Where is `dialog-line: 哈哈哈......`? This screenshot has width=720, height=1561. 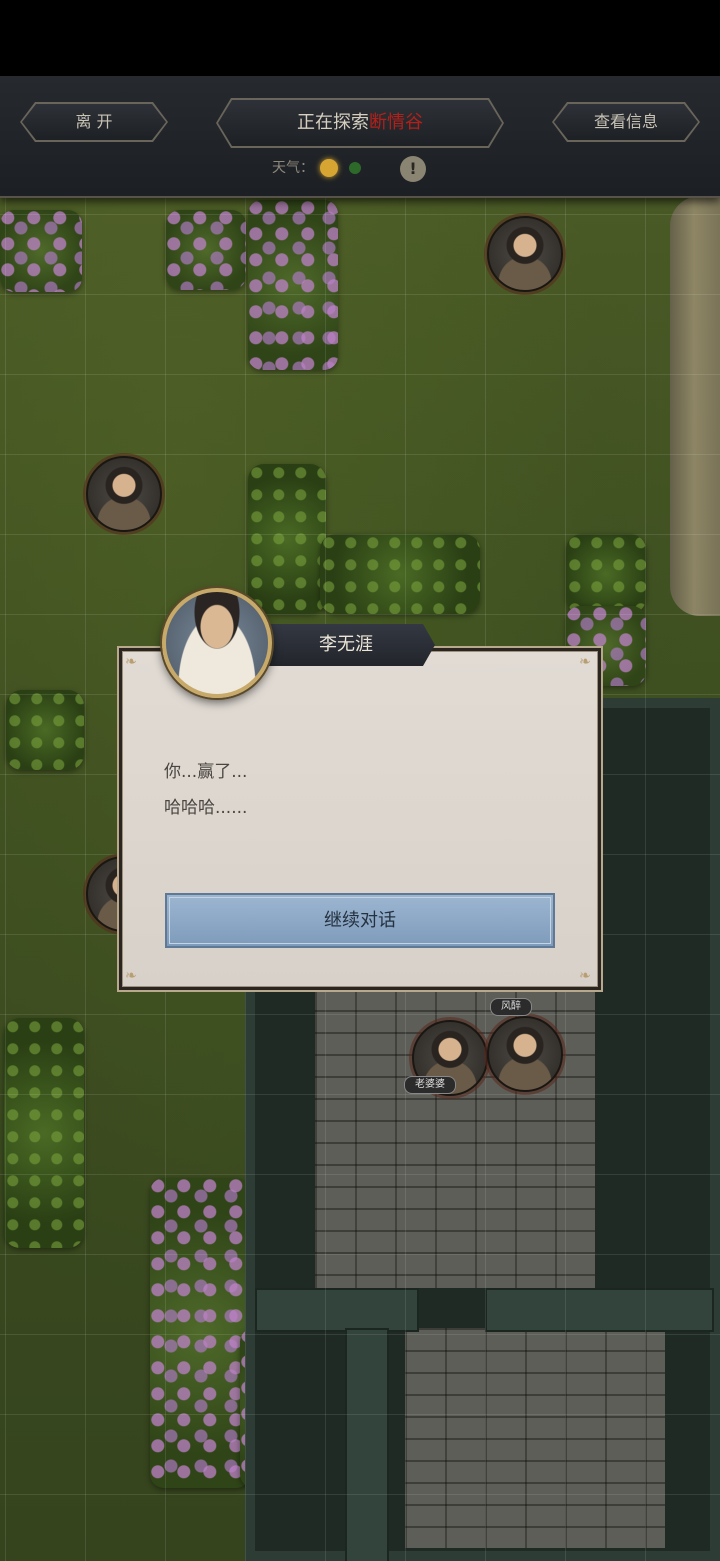
dialog-line: 哈哈哈...... is located at coordinates (206, 808).